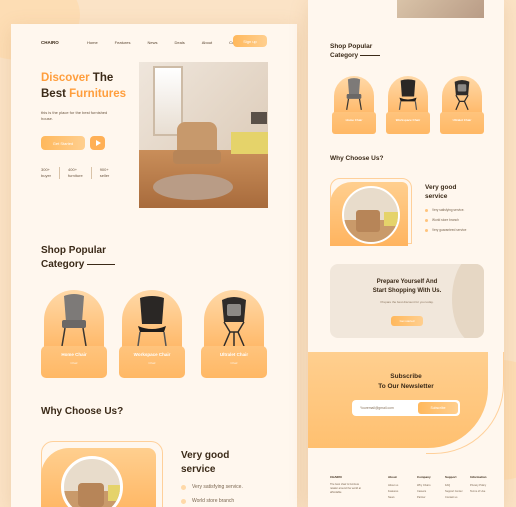 The width and height of the screenshot is (516, 507). I want to click on subscribe-form: Youremail@gmail.com Subscribe, so click(406, 408).